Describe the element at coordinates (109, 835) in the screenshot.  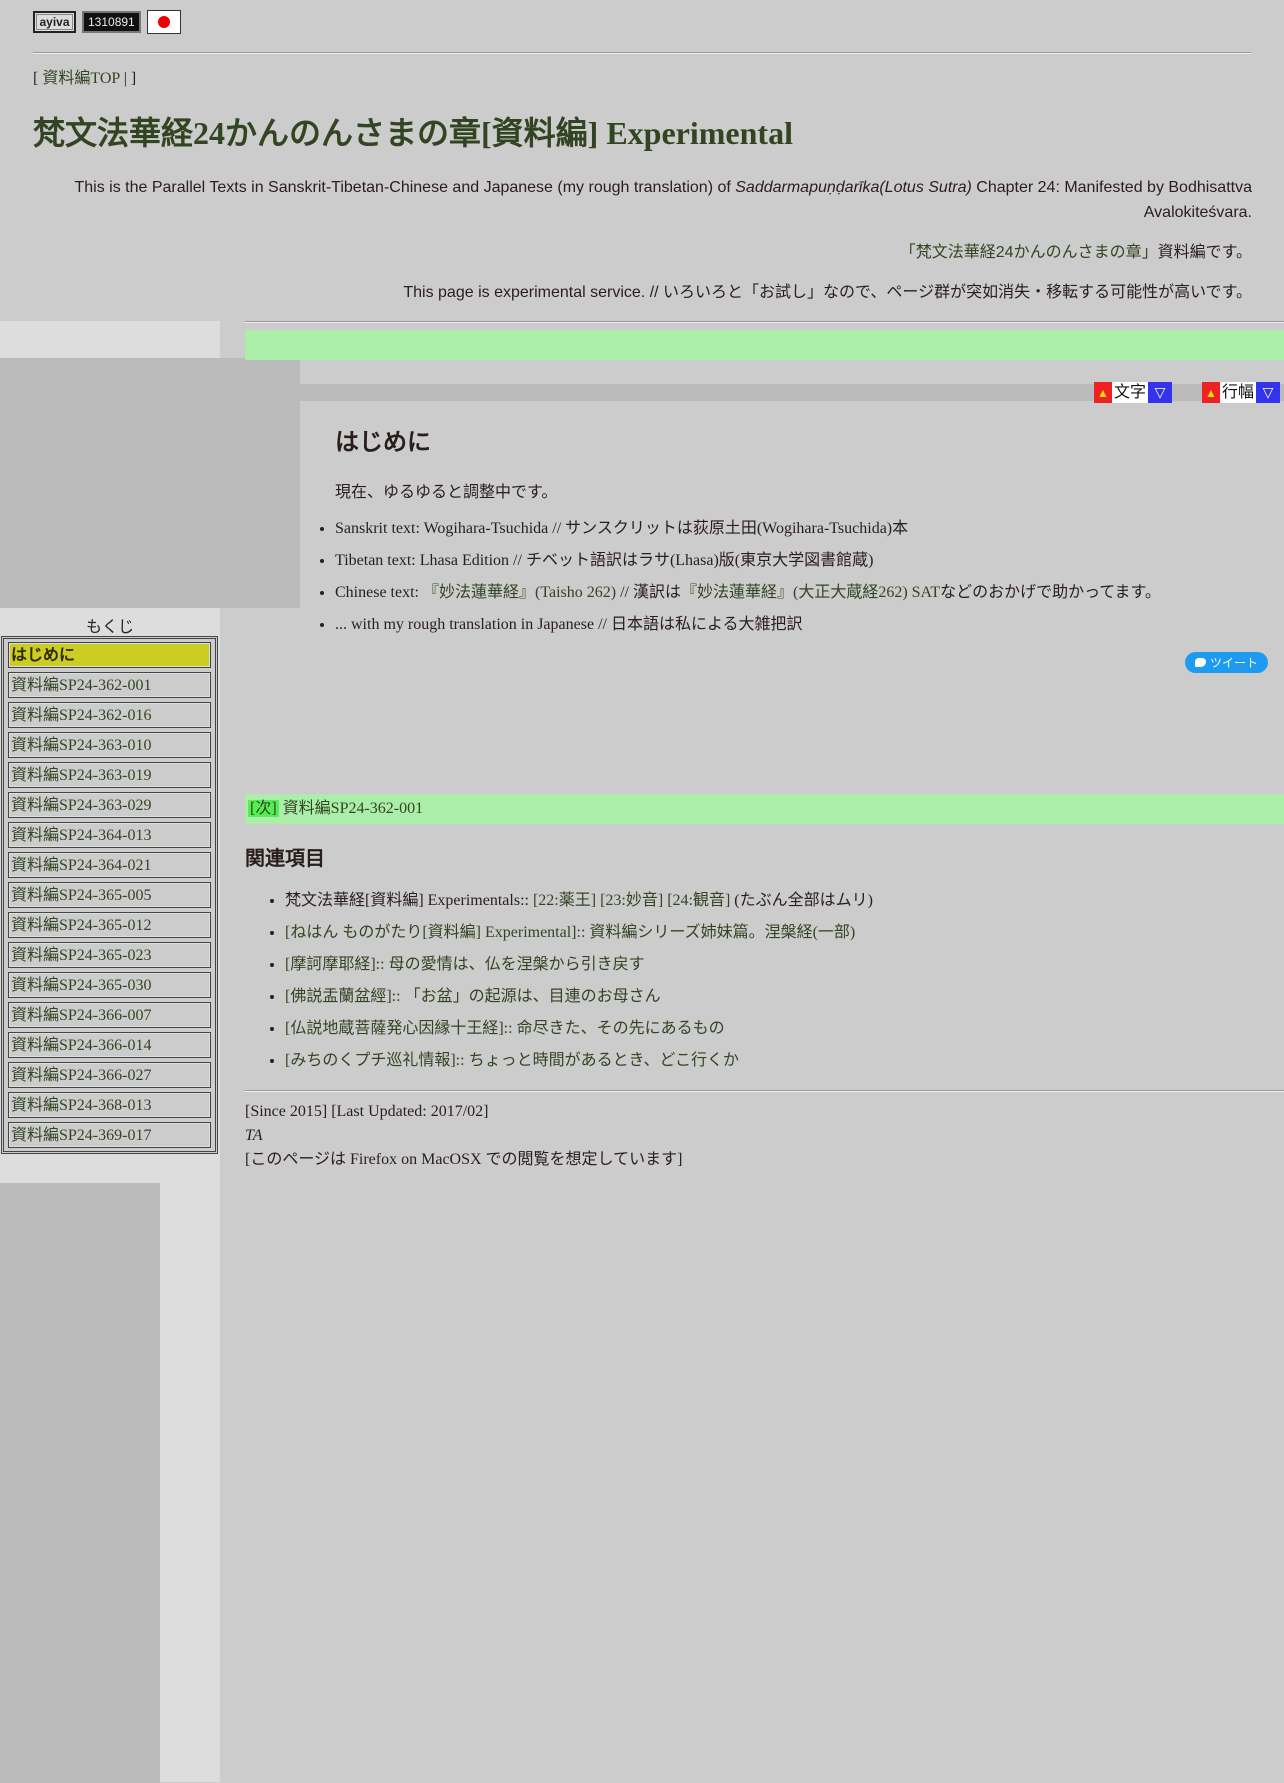
I see `toc-item: 資料編SP24-364-013` at that location.